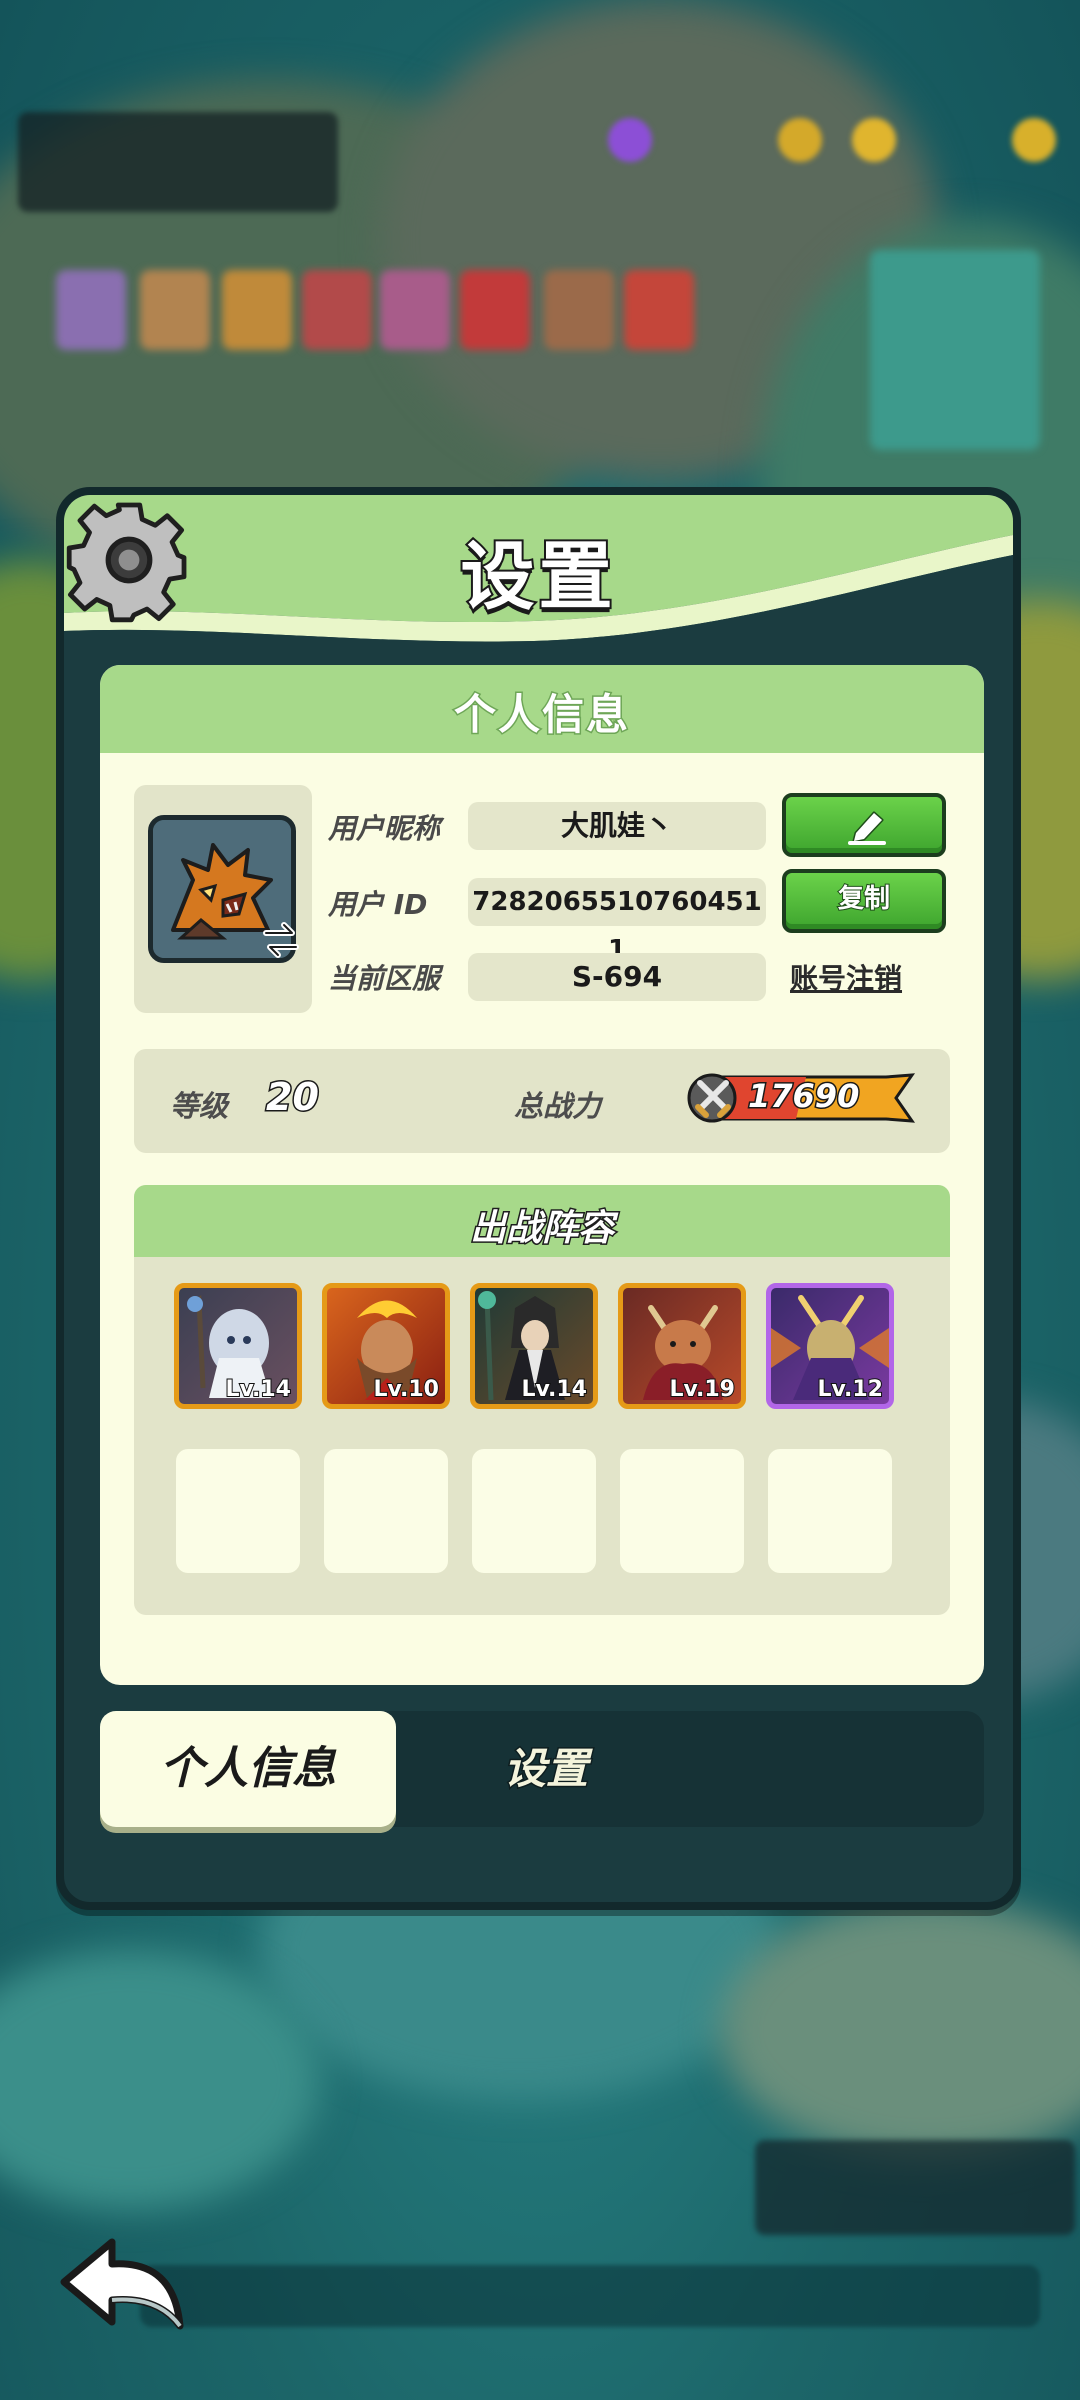 The height and width of the screenshot is (2400, 1080). Describe the element at coordinates (830, 1346) in the screenshot. I see `hero-card: Lv.12` at that location.